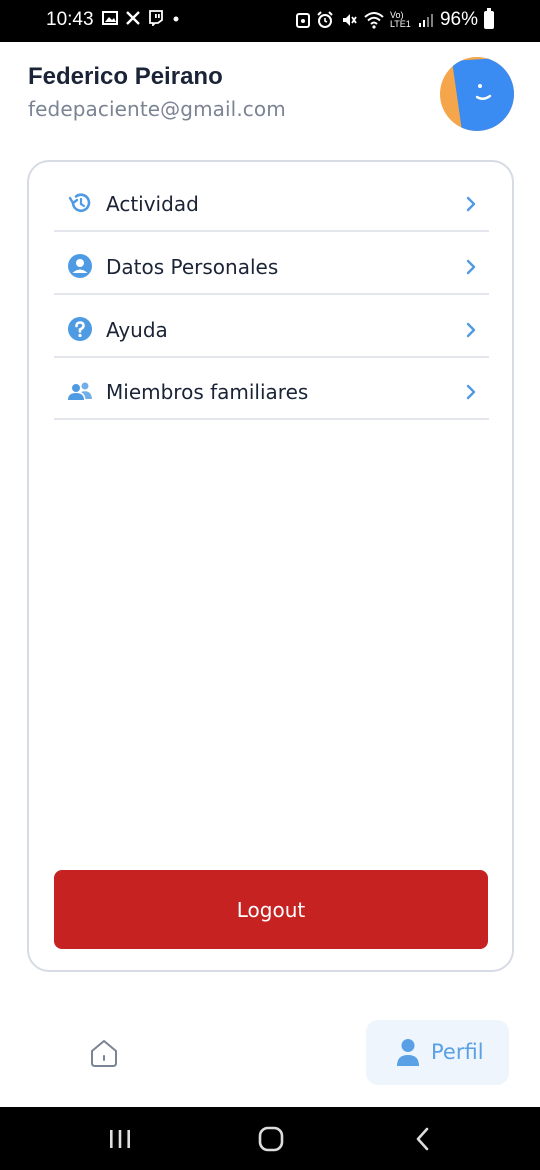 The height and width of the screenshot is (1170, 540). Describe the element at coordinates (457, 1052) in the screenshot. I see `tab-perfil-label: Perfil` at that location.